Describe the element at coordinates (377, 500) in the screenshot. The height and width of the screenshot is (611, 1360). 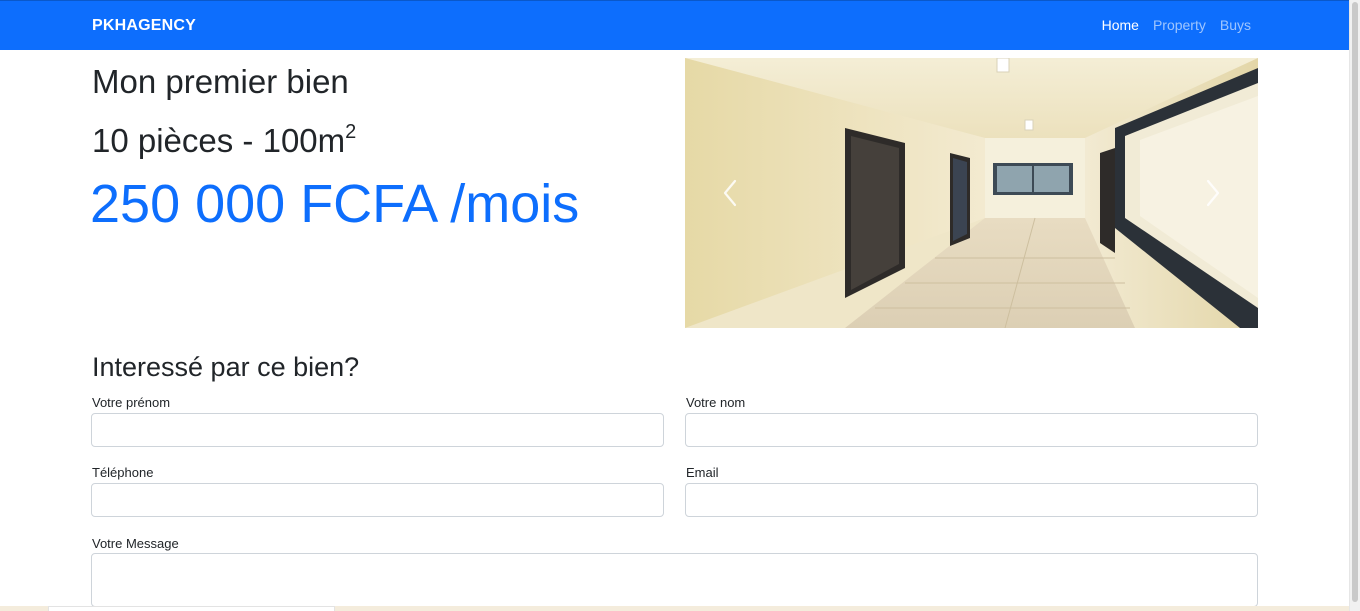
I see `phone-input` at that location.